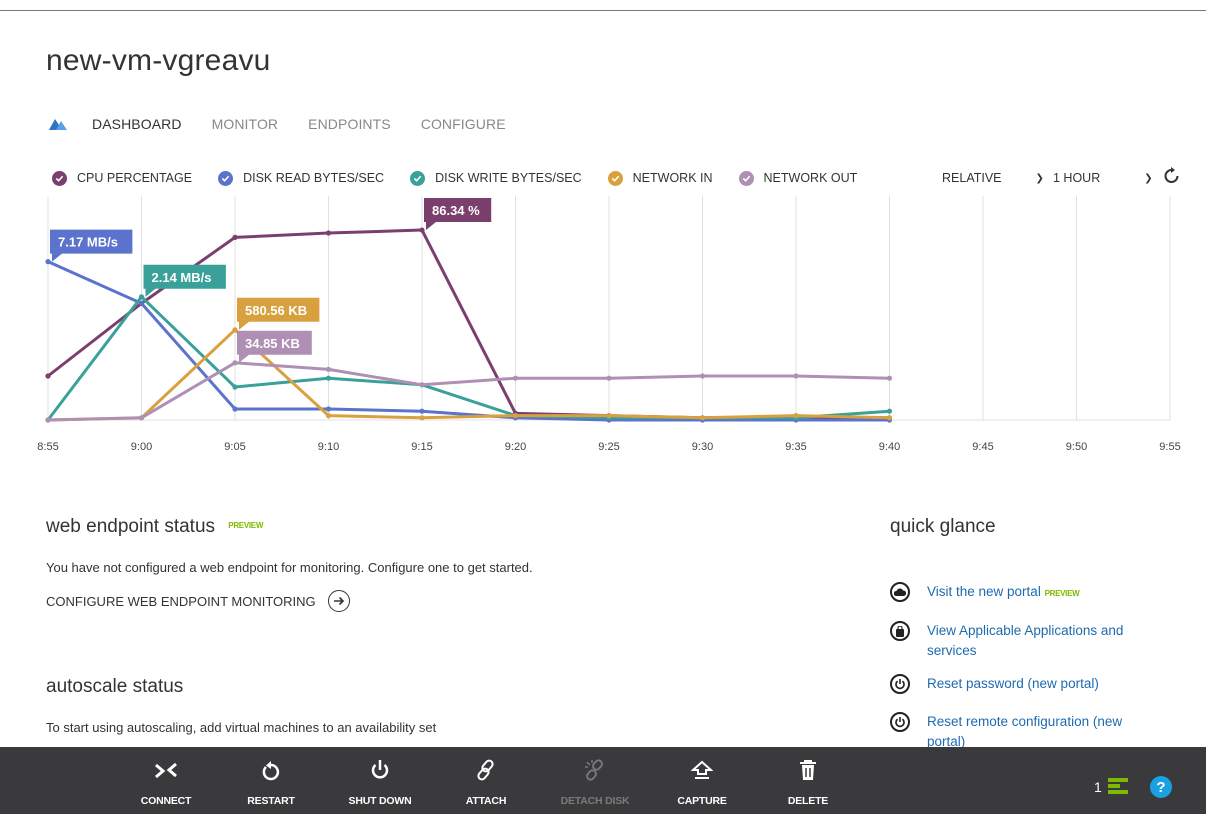 This screenshot has width=1206, height=814. I want to click on legend-disk-write: DISK WRITE BYTES/SEC, so click(496, 178).